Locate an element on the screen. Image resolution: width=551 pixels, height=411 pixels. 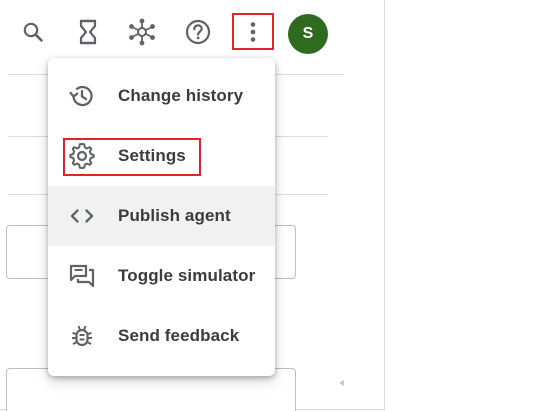
network-button is located at coordinates (142, 32).